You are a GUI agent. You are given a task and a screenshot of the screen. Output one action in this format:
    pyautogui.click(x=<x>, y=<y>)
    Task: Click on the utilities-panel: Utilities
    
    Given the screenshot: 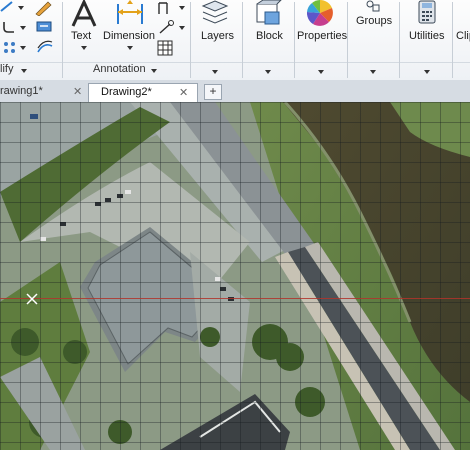 What is the action you would take?
    pyautogui.click(x=426, y=40)
    